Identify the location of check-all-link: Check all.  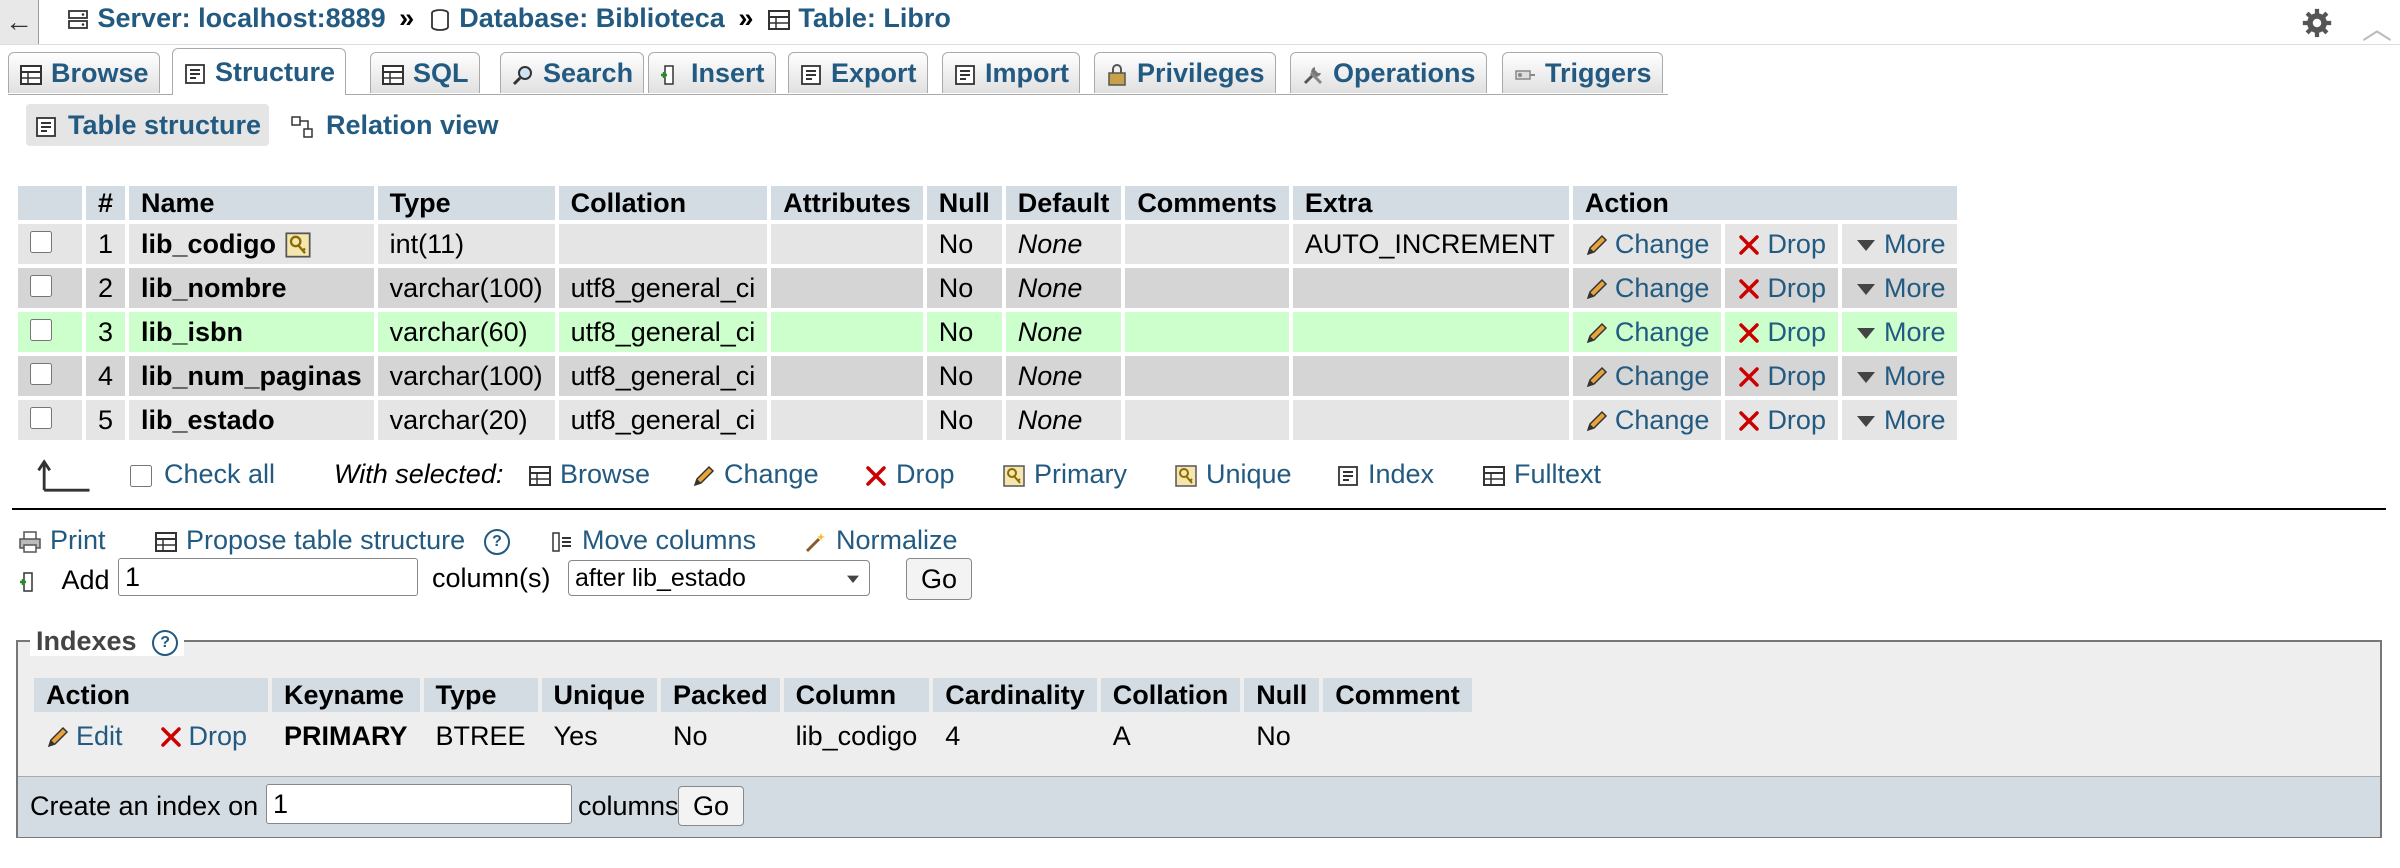
(219, 474).